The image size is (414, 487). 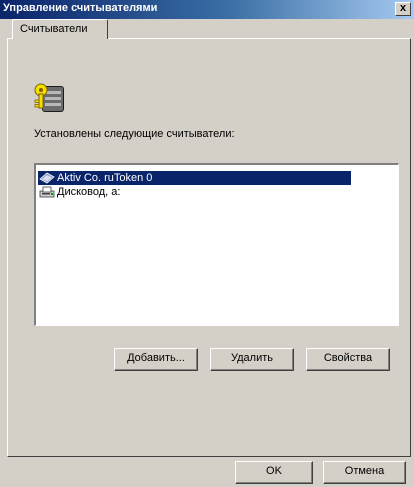 I want to click on window-title: Управление считывателями, so click(x=80, y=8).